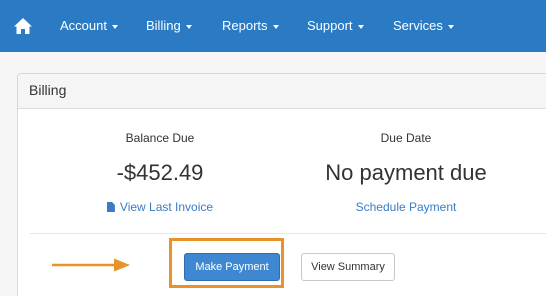  I want to click on nav-item-support: Support, so click(335, 25).